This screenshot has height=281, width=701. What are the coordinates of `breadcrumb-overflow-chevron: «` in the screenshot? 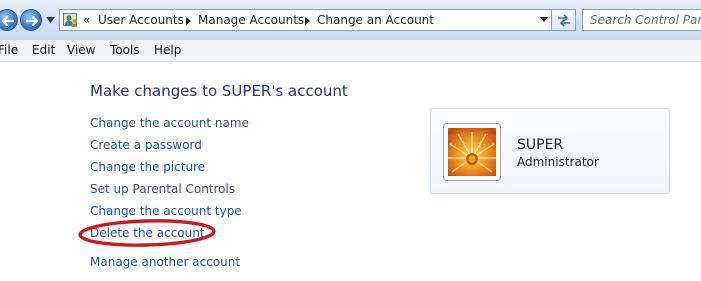 It's located at (86, 20).